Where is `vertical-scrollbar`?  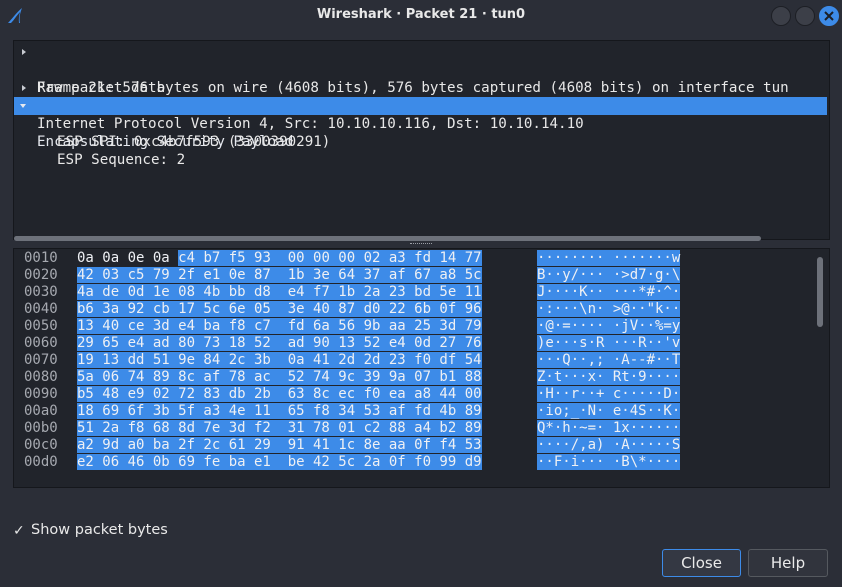 vertical-scrollbar is located at coordinates (820, 292).